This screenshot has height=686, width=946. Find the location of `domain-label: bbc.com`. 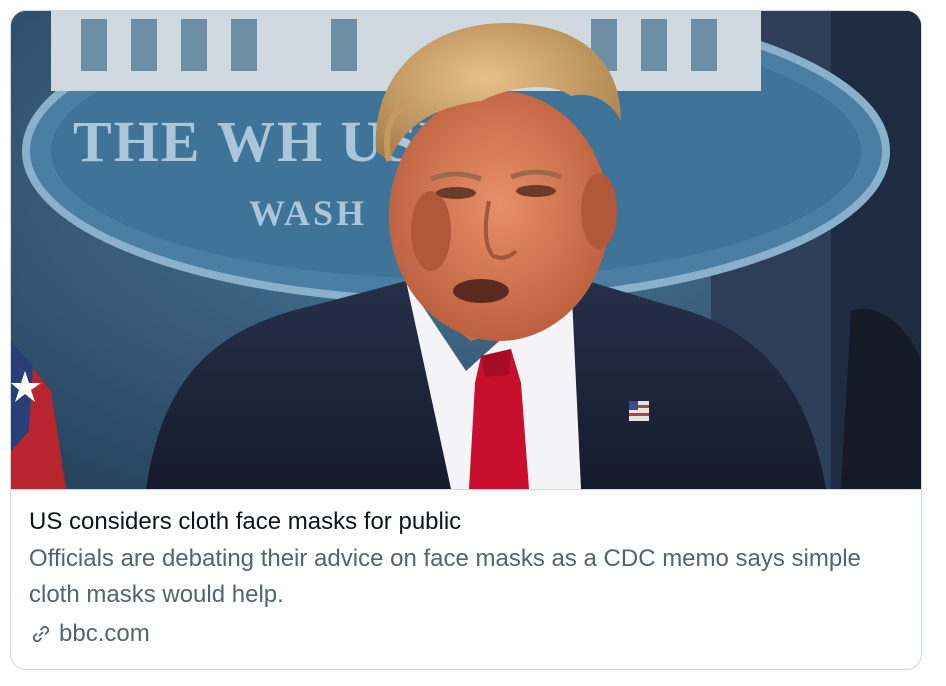

domain-label: bbc.com is located at coordinates (104, 634).